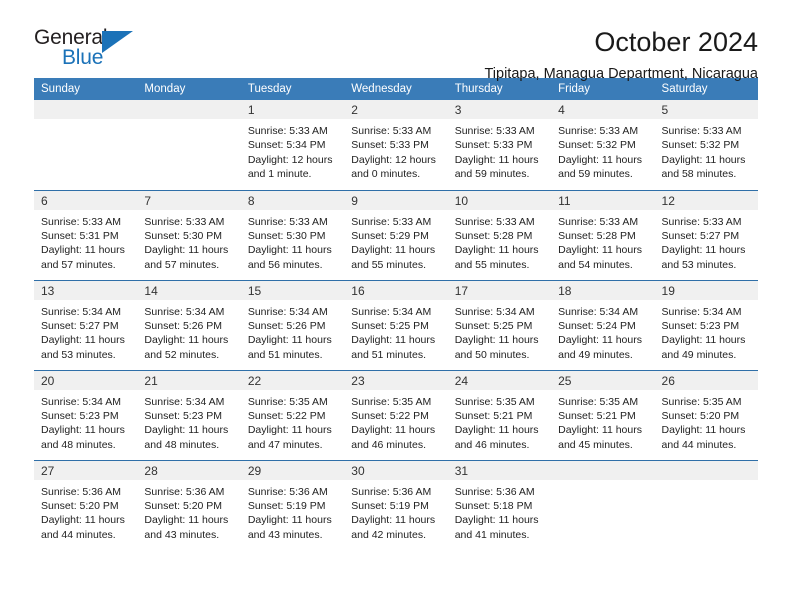 This screenshot has width=792, height=612. Describe the element at coordinates (285, 264) in the screenshot. I see `daylight-duration-line2: and 56 minutes.` at that location.